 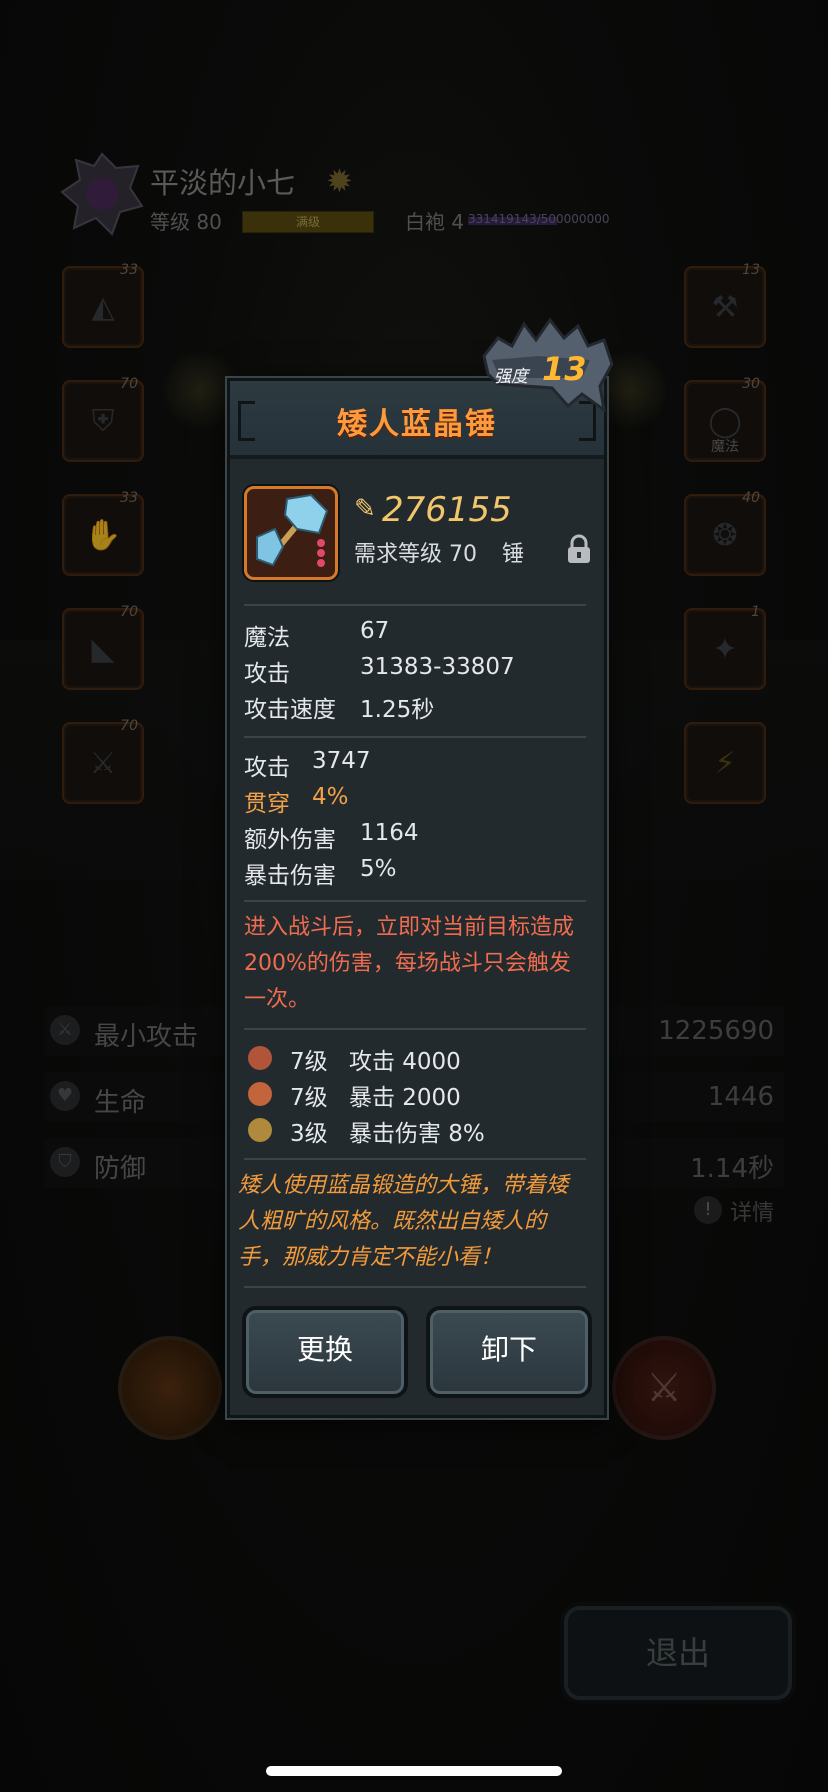 What do you see at coordinates (564, 369) in the screenshot?
I see `strength-value: 13` at bounding box center [564, 369].